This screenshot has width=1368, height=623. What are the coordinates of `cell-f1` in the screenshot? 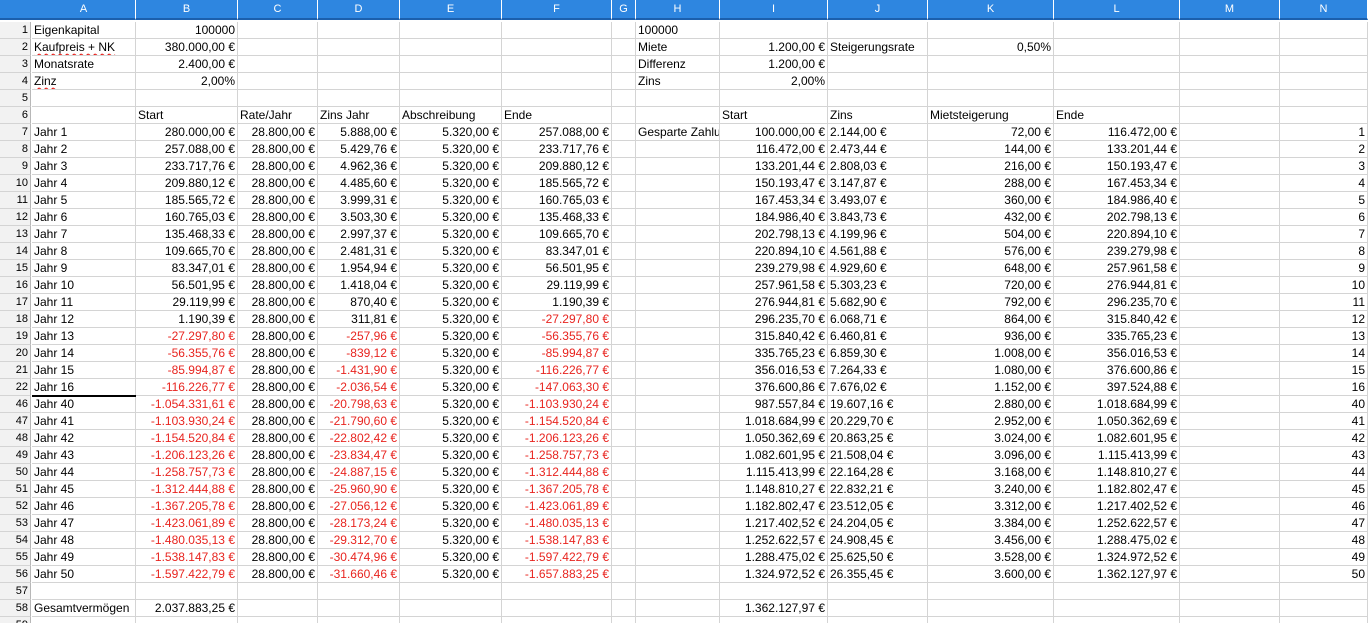 It's located at (557, 30).